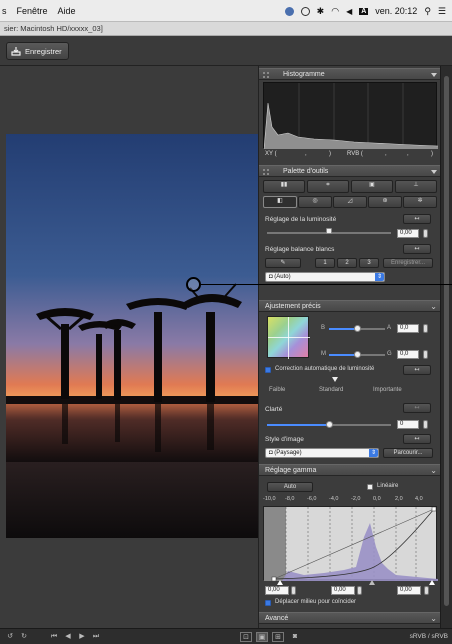 This screenshot has height=644, width=452. Describe the element at coordinates (280, 202) in the screenshot. I see `tab-basic-icon: ◧` at that location.